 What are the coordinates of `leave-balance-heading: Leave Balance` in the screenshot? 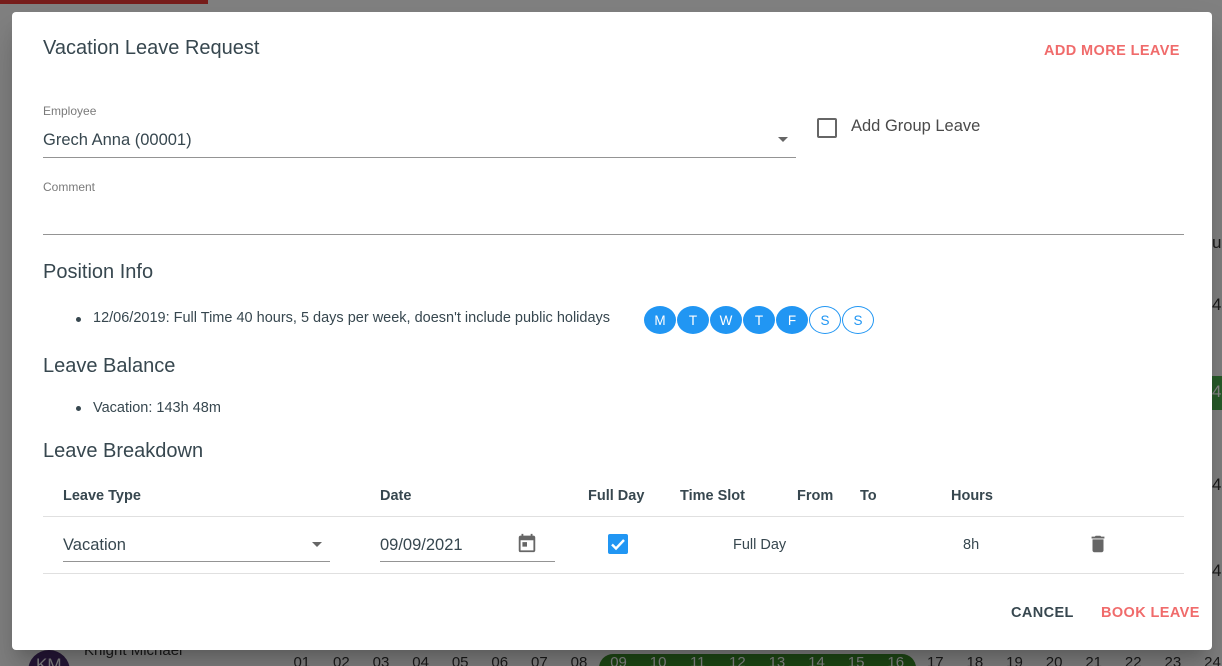 It's located at (109, 366).